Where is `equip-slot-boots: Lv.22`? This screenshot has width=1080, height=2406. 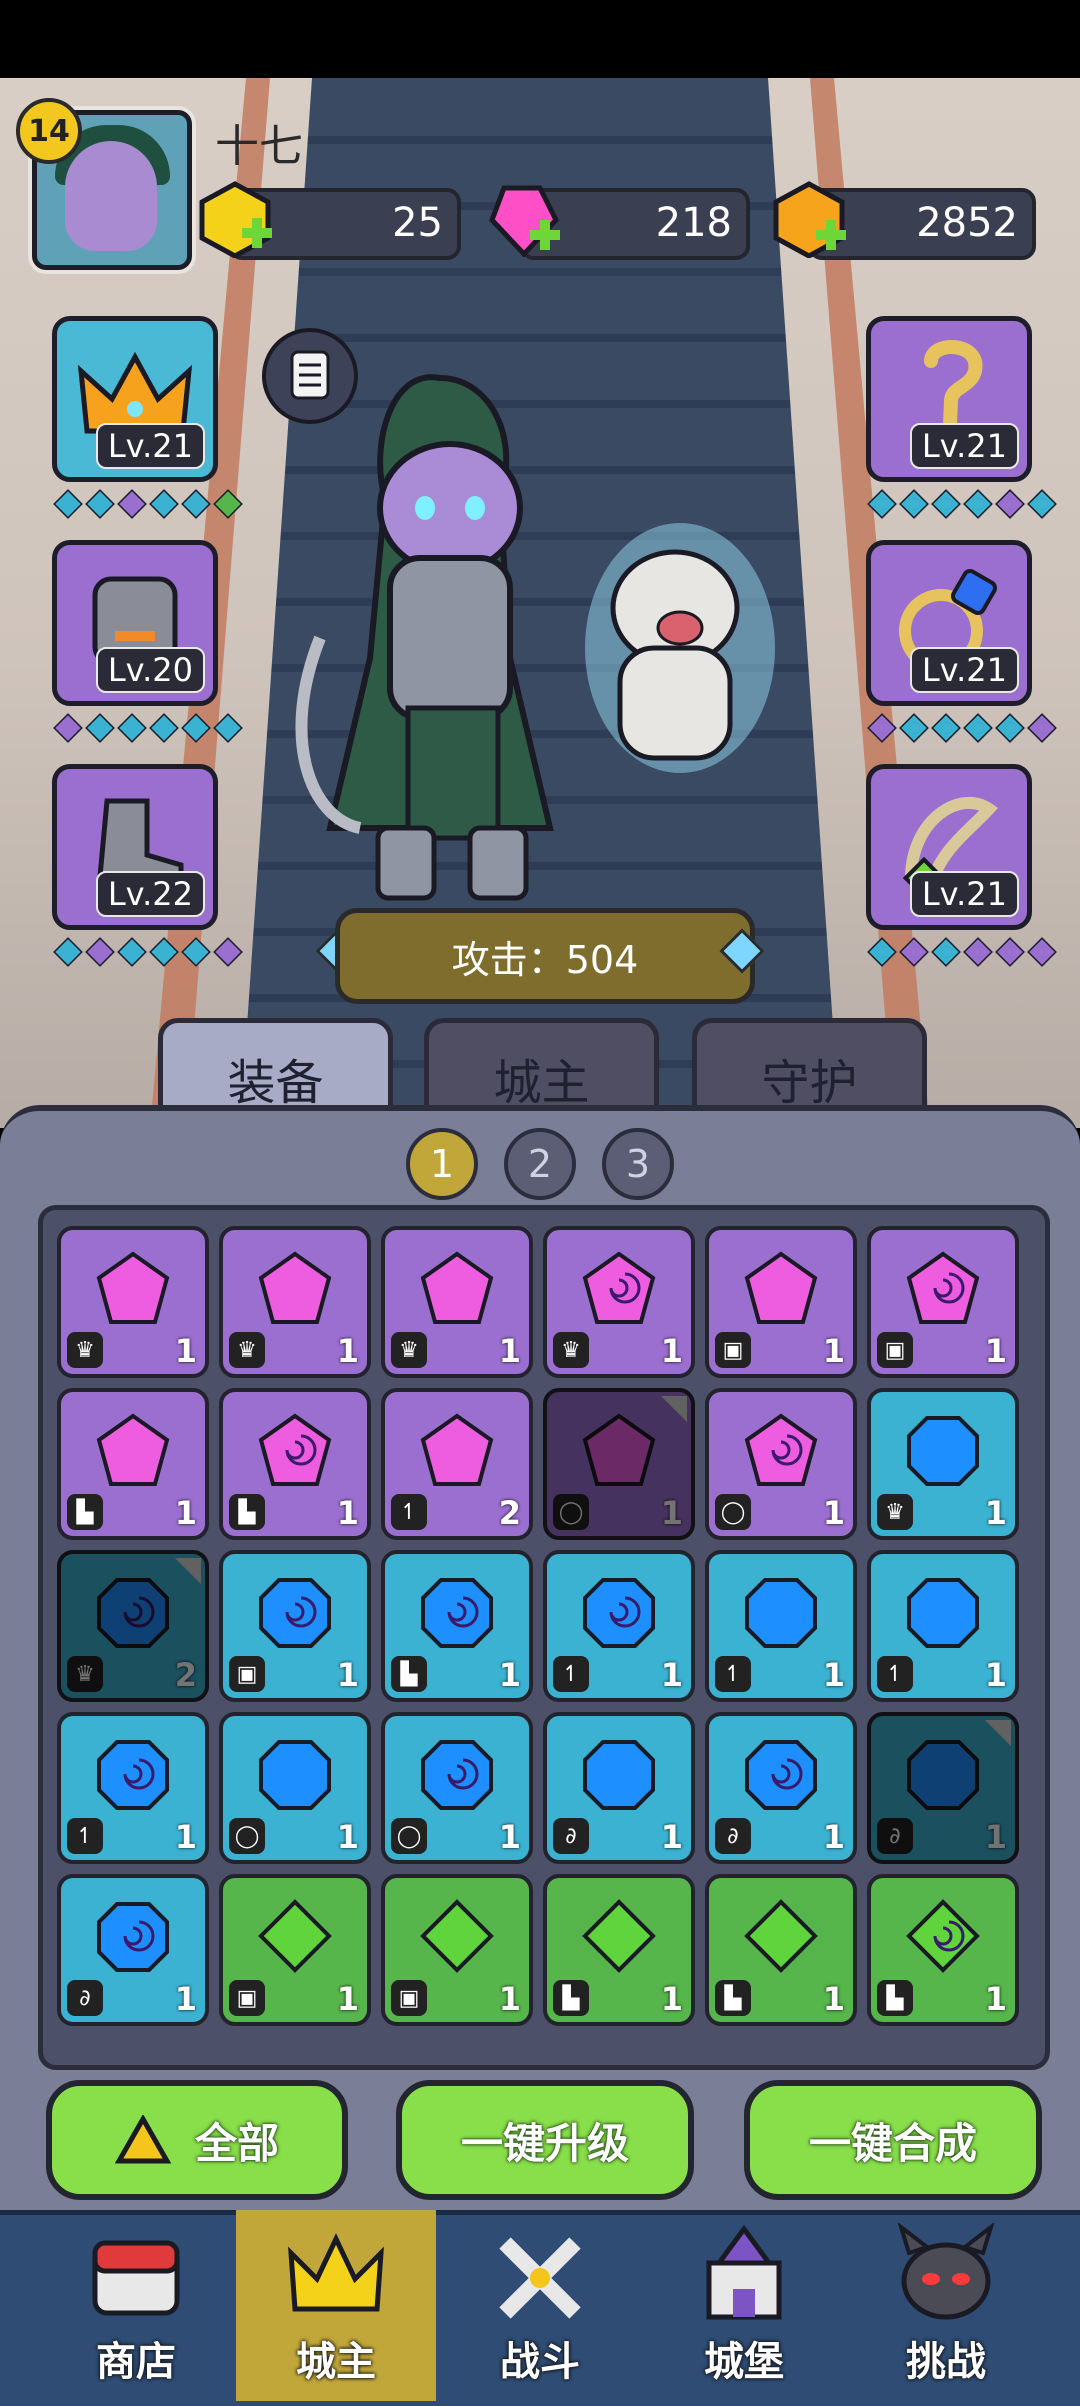 equip-slot-boots: Lv.22 is located at coordinates (135, 847).